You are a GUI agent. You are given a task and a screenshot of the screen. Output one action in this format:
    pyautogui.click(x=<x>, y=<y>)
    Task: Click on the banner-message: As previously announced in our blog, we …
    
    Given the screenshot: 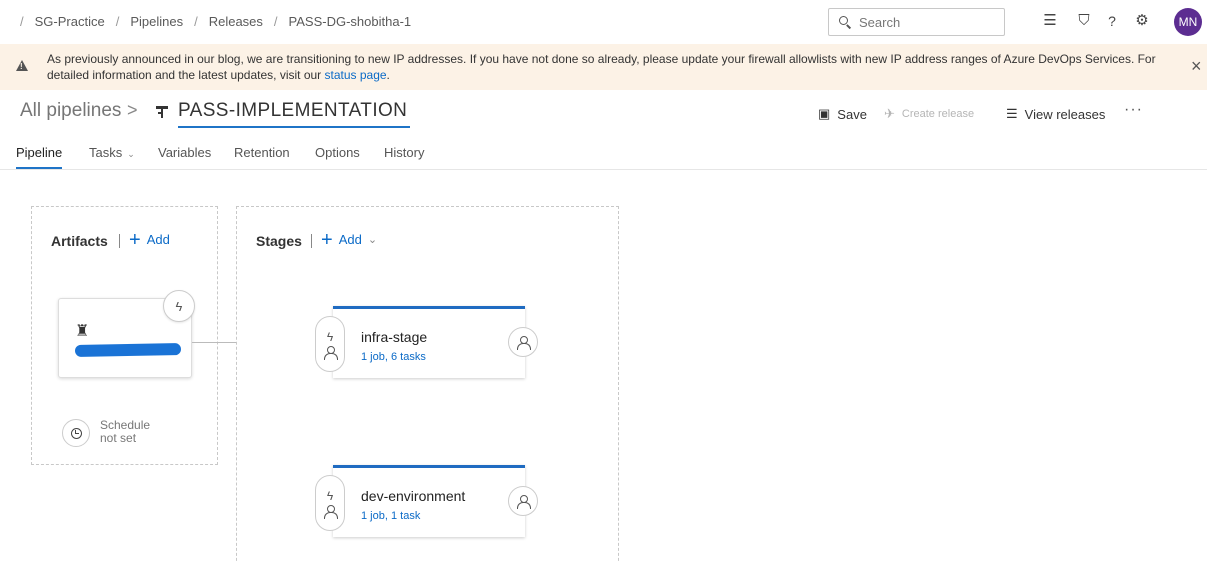 What is the action you would take?
    pyautogui.click(x=607, y=67)
    